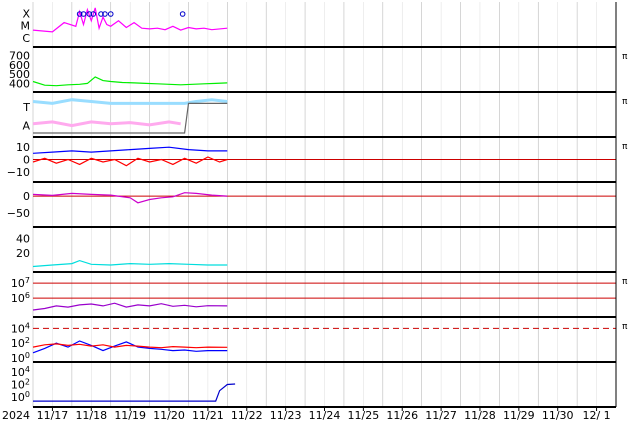  I want to click on y-tick-label: X, so click(26, 13).